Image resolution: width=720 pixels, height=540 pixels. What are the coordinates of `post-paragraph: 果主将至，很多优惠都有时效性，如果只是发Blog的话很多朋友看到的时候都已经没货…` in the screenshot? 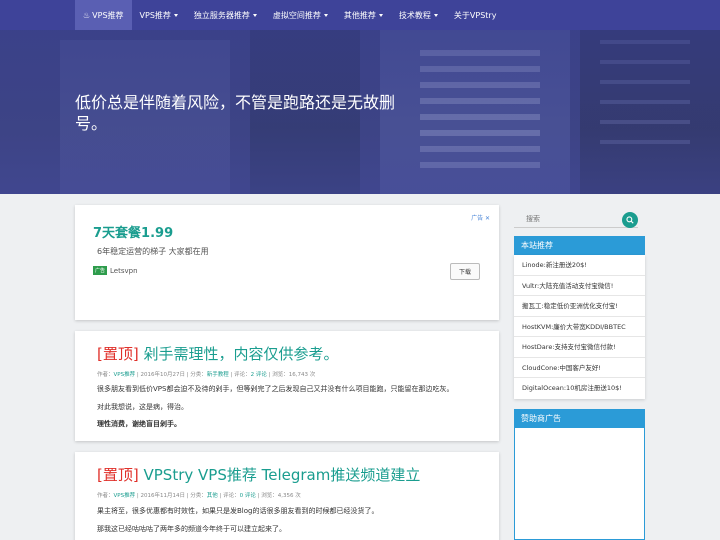 It's located at (238, 511).